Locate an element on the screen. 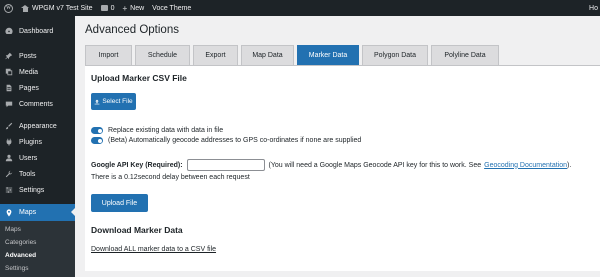 This screenshot has width=600, height=277. replace-data-label: Replace existing data with data in file is located at coordinates (166, 130).